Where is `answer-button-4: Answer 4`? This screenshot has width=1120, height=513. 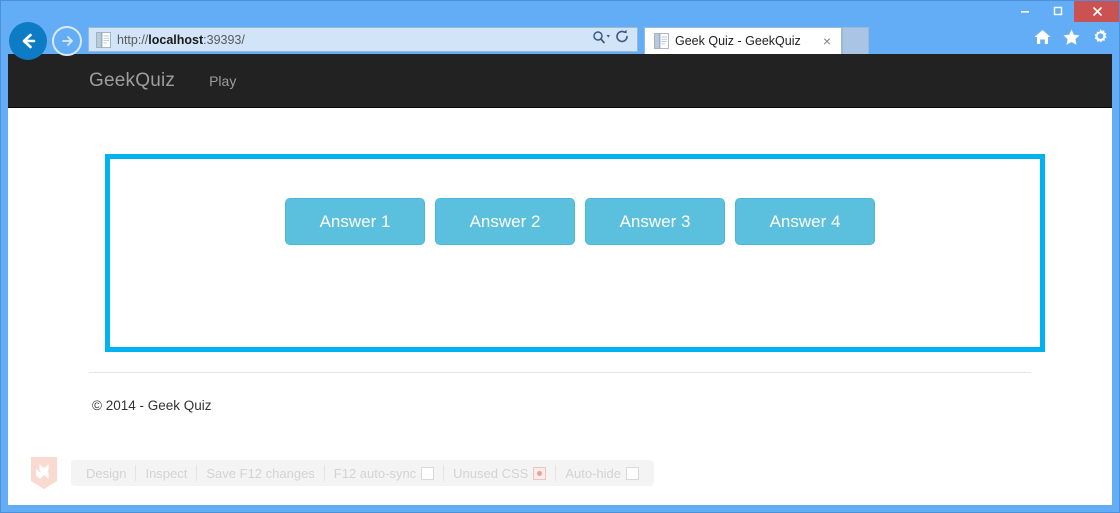 answer-button-4: Answer 4 is located at coordinates (805, 221).